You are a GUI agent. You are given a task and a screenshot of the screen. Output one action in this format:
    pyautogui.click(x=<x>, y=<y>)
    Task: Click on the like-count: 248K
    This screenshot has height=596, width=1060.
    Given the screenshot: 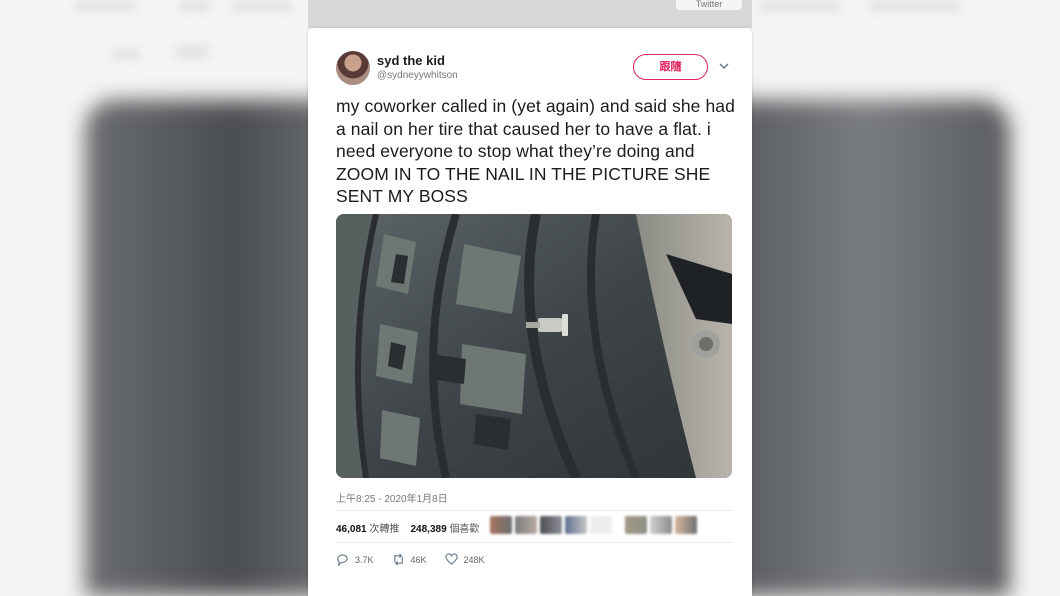 What is the action you would take?
    pyautogui.click(x=474, y=559)
    